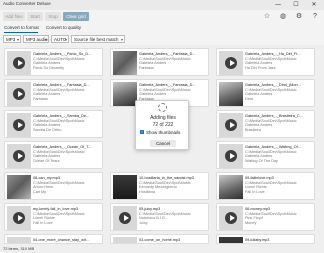 This screenshot has width=324, height=253. Describe the element at coordinates (40, 191) in the screenshot. I see `file-album: Can My` at that location.